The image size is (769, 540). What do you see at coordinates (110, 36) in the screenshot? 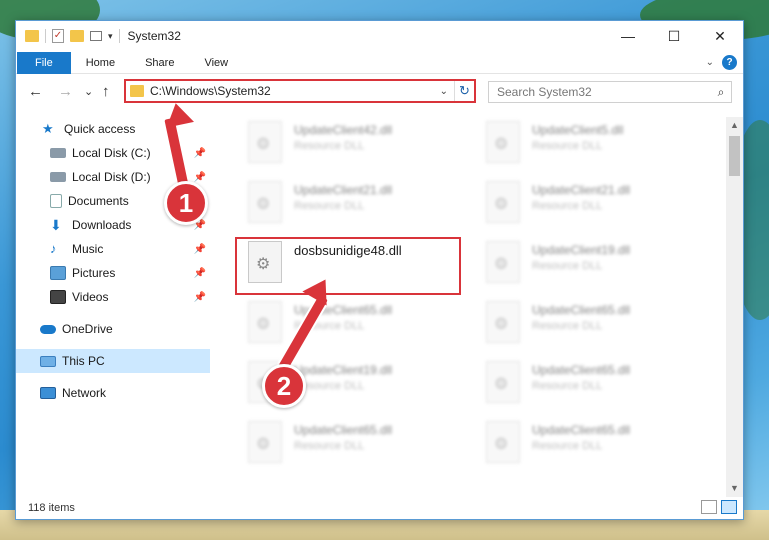
I see `chevron-down-icon: ▾` at bounding box center [110, 36].